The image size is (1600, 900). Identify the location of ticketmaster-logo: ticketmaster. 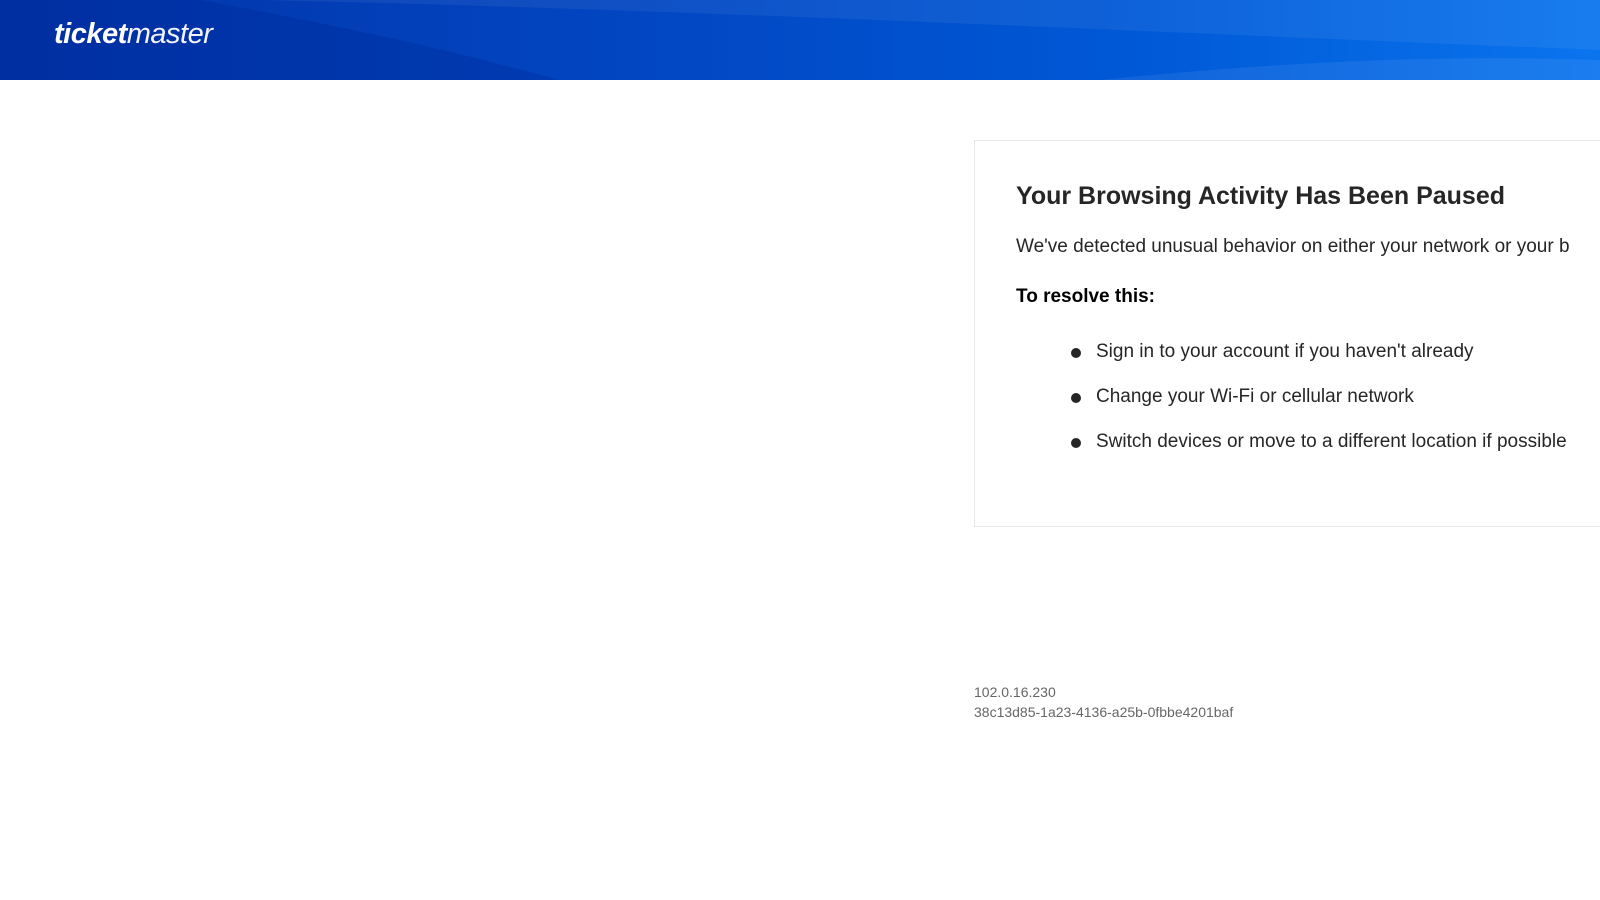
(133, 34).